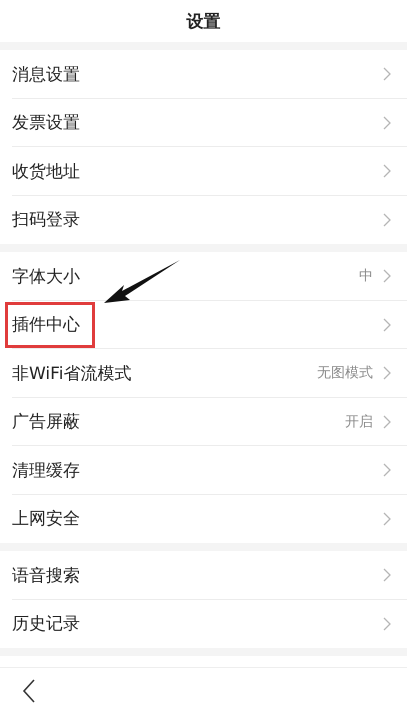 This screenshot has height=713, width=407. What do you see at coordinates (29, 691) in the screenshot?
I see `back-icon` at bounding box center [29, 691].